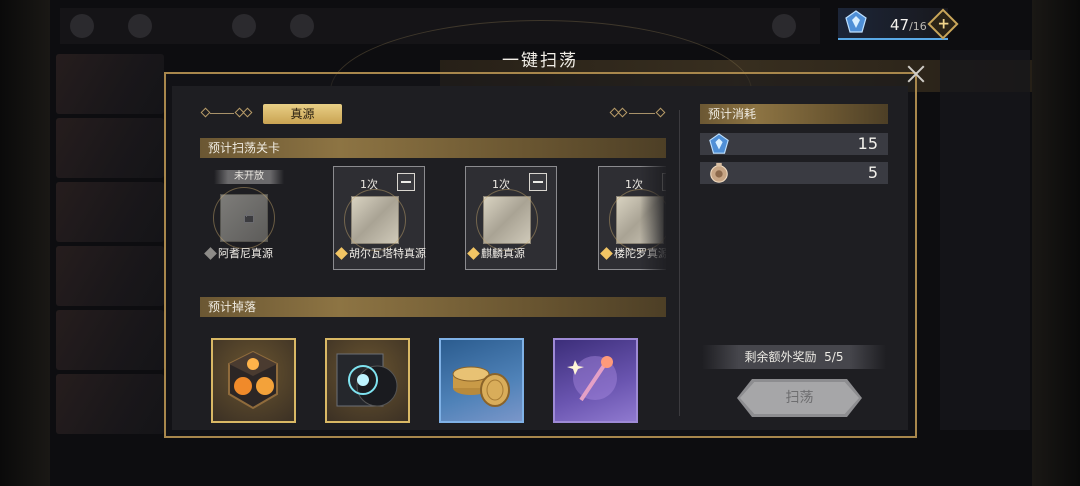 The image size is (1080, 486). I want to click on locked-tag: 未开放, so click(249, 177).